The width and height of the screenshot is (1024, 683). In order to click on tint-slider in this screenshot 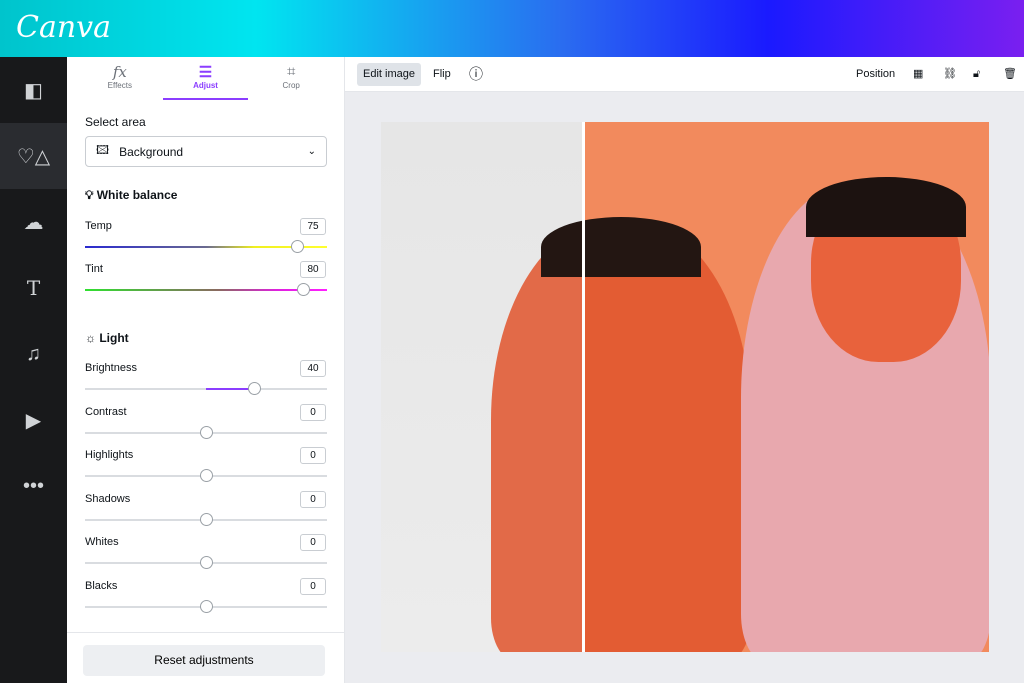, I will do `click(206, 289)`.